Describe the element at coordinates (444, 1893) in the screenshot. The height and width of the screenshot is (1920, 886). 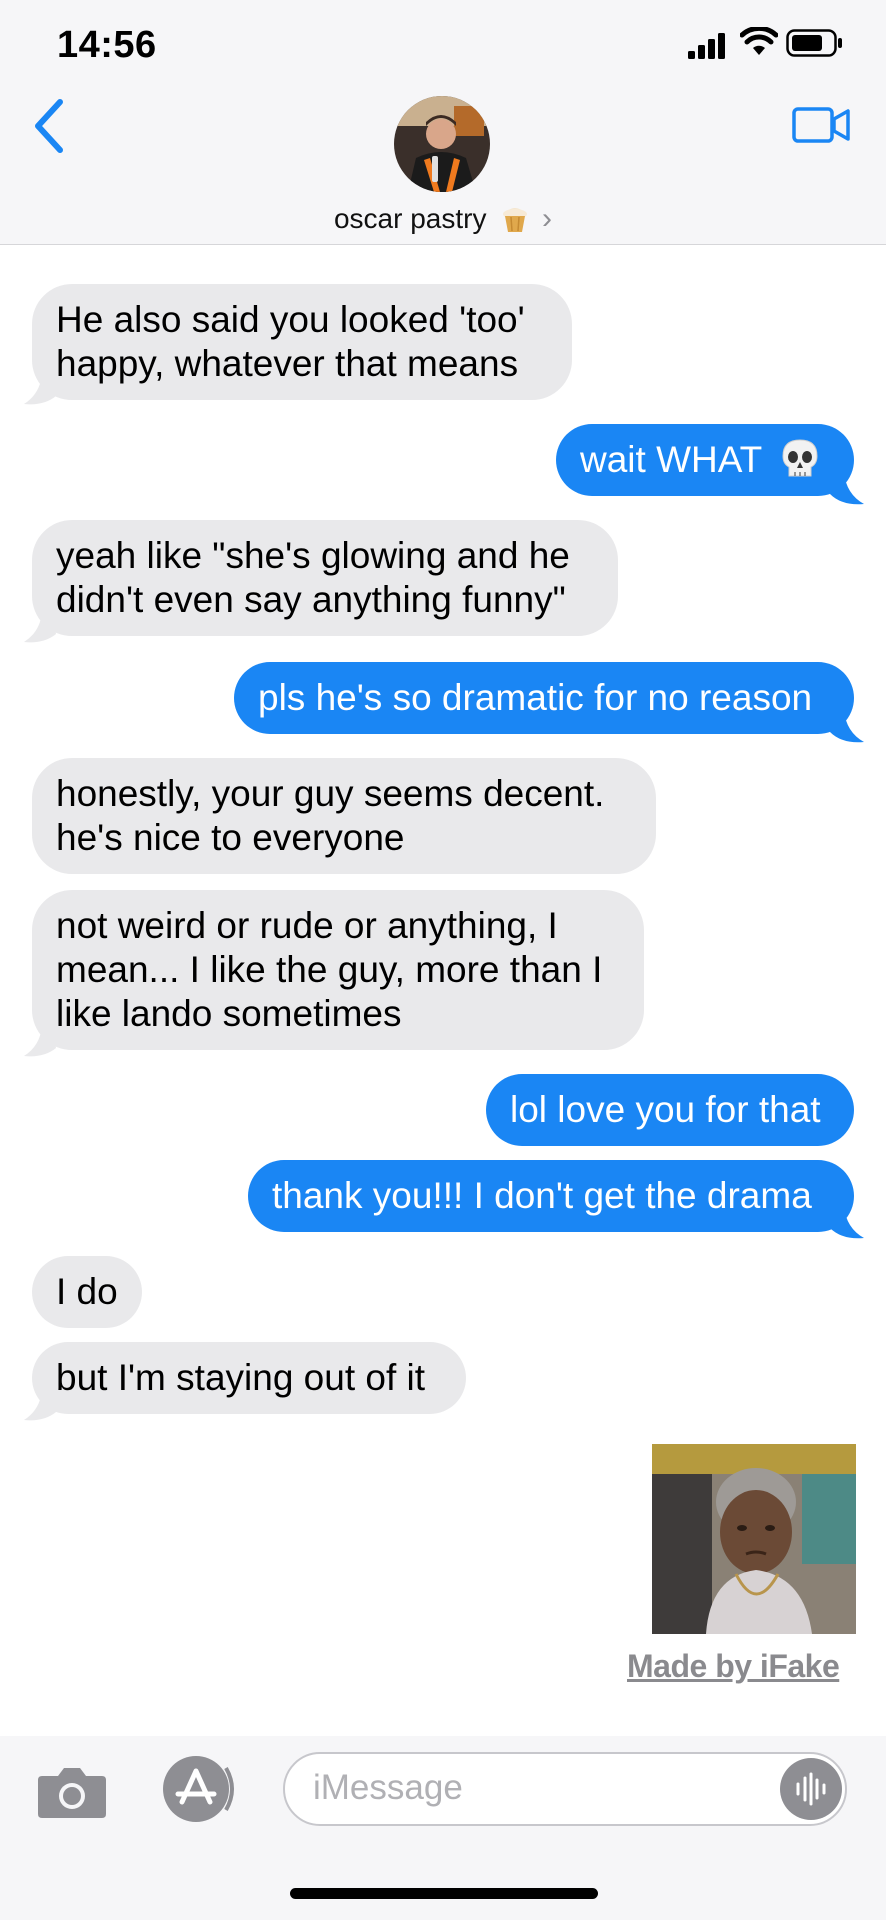
I see `home-indicator` at that location.